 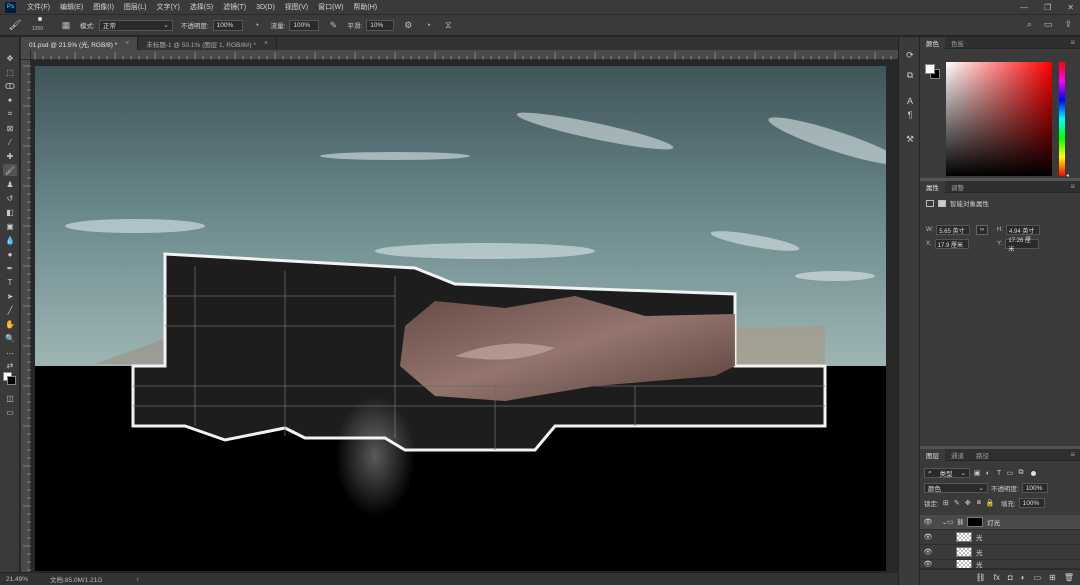 I want to click on hand-tool-icon: ✋, so click(x=10, y=324).